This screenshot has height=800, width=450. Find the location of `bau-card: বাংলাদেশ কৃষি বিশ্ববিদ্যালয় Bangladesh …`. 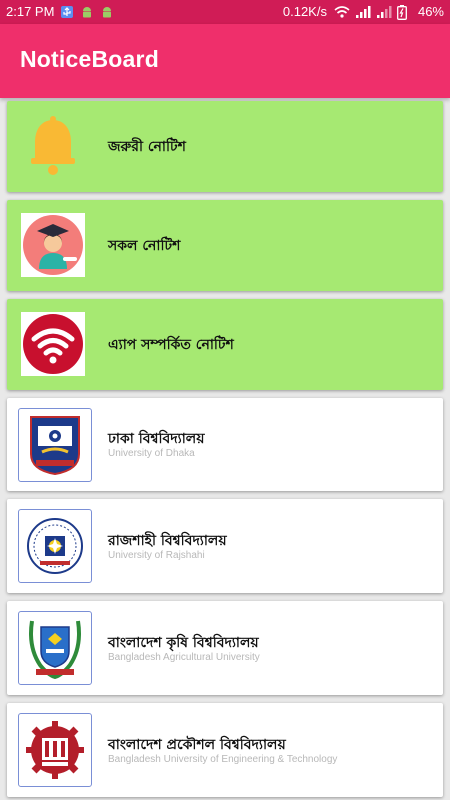

bau-card: বাংলাদেশ কৃষি বিশ্ববিদ্যালয় Bangladesh … is located at coordinates (225, 648).